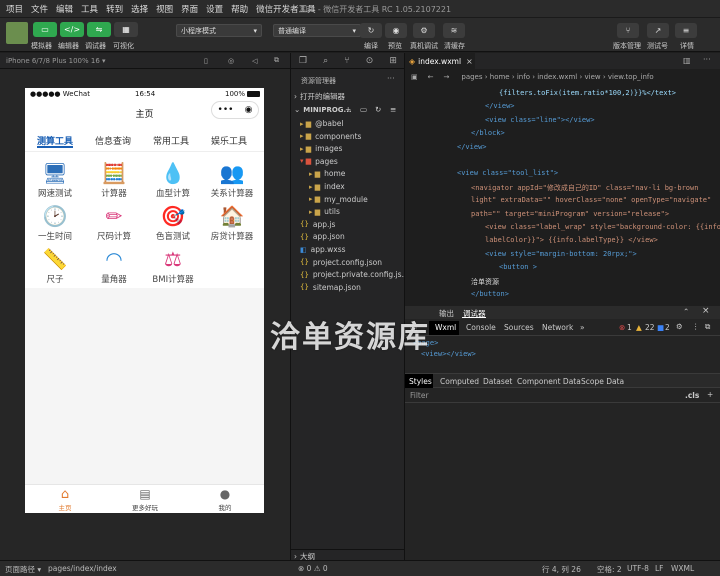 Image resolution: width=720 pixels, height=576 pixels. I want to click on code-line: </block>, so click(488, 133).